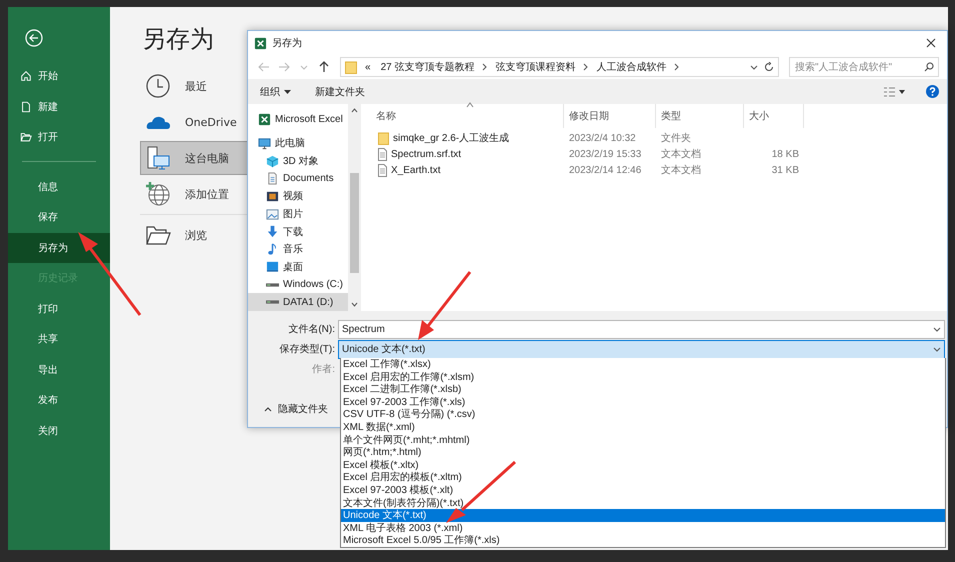 This screenshot has height=562, width=955. I want to click on address-overflow: «, so click(368, 67).